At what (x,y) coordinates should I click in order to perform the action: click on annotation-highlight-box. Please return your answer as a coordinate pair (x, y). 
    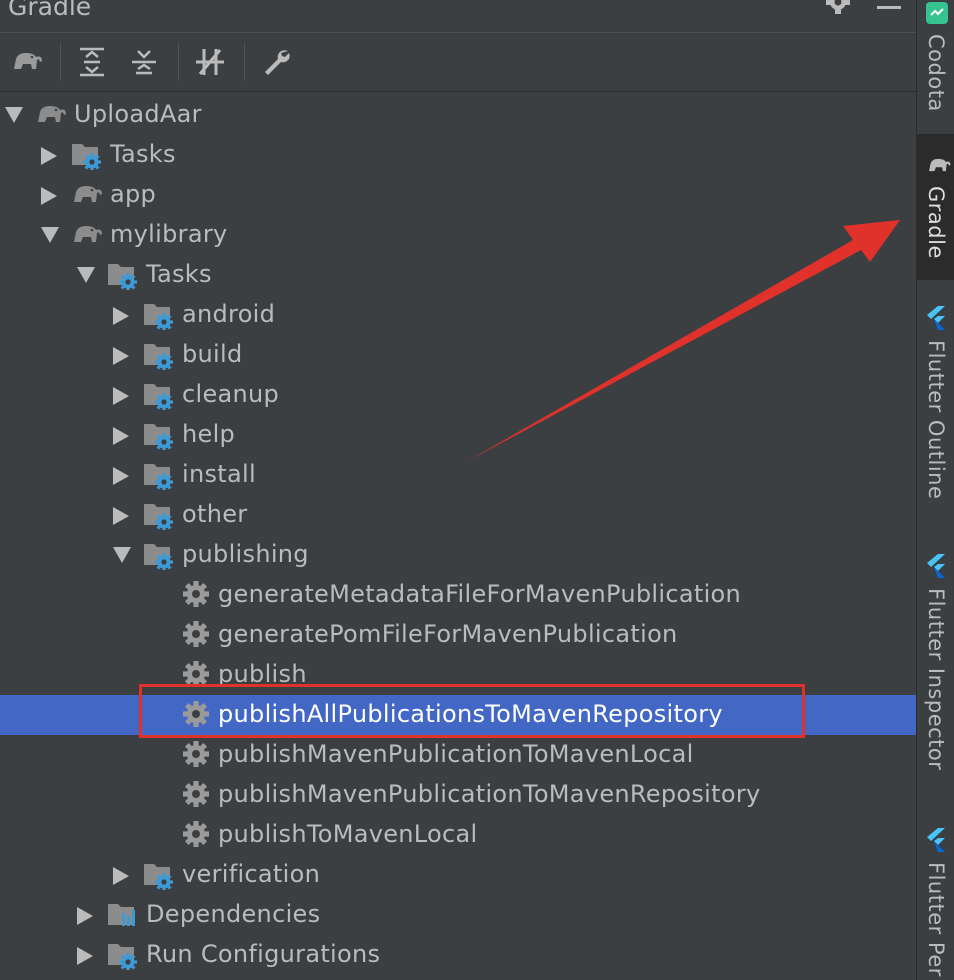
    Looking at the image, I should click on (472, 711).